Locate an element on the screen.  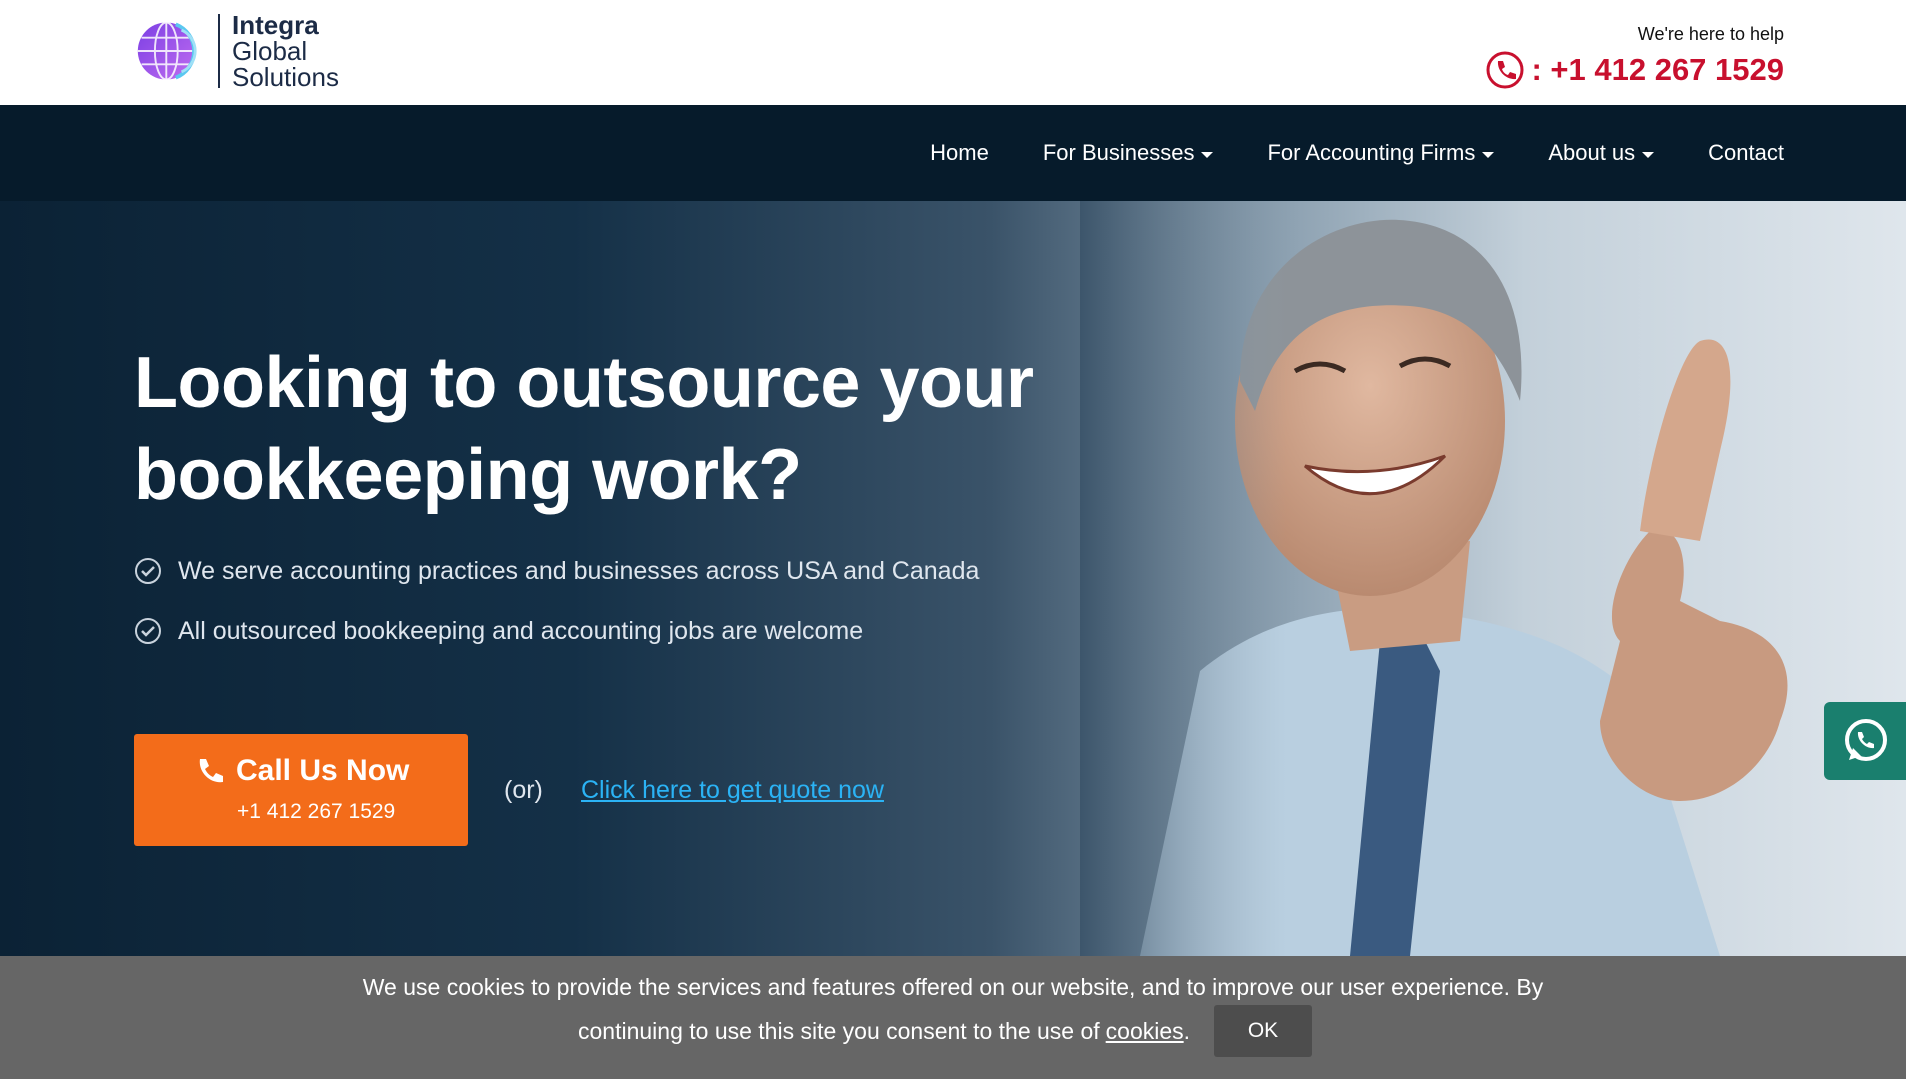
cookie-period: . is located at coordinates (1187, 1031).